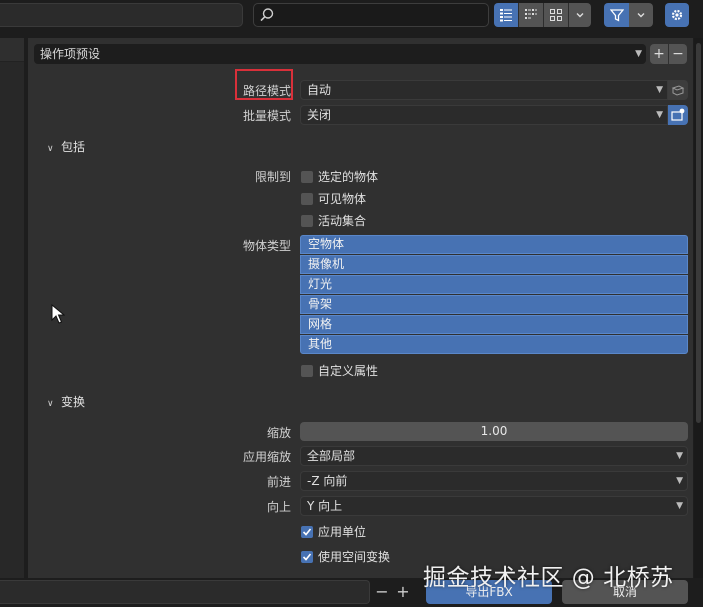 The width and height of the screenshot is (703, 607). I want to click on path-mode-dropdown: 自动 ▼, so click(484, 90).